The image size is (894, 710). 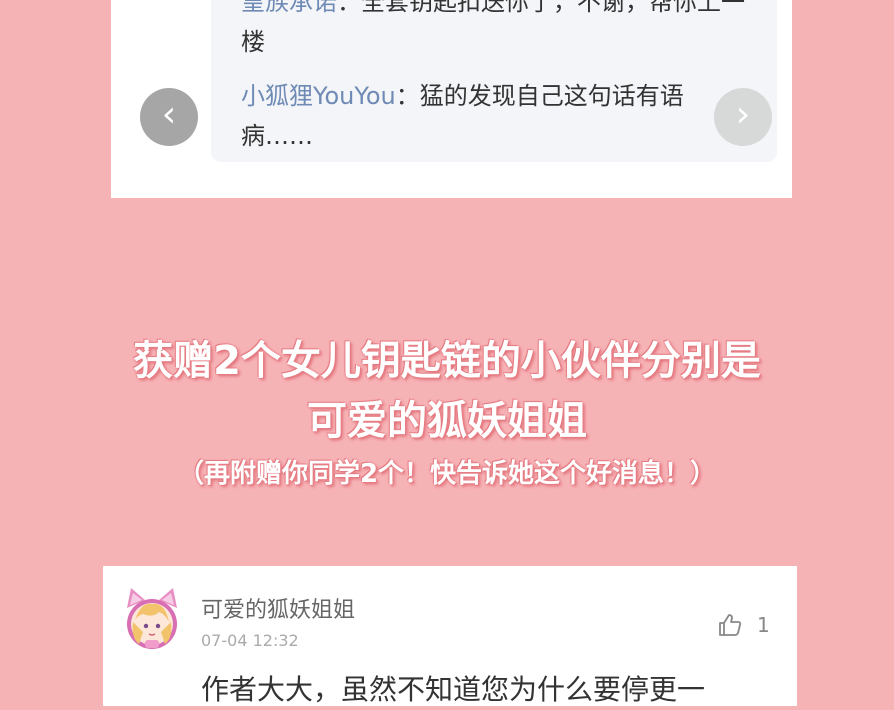 I want to click on avatar, so click(x=152, y=619).